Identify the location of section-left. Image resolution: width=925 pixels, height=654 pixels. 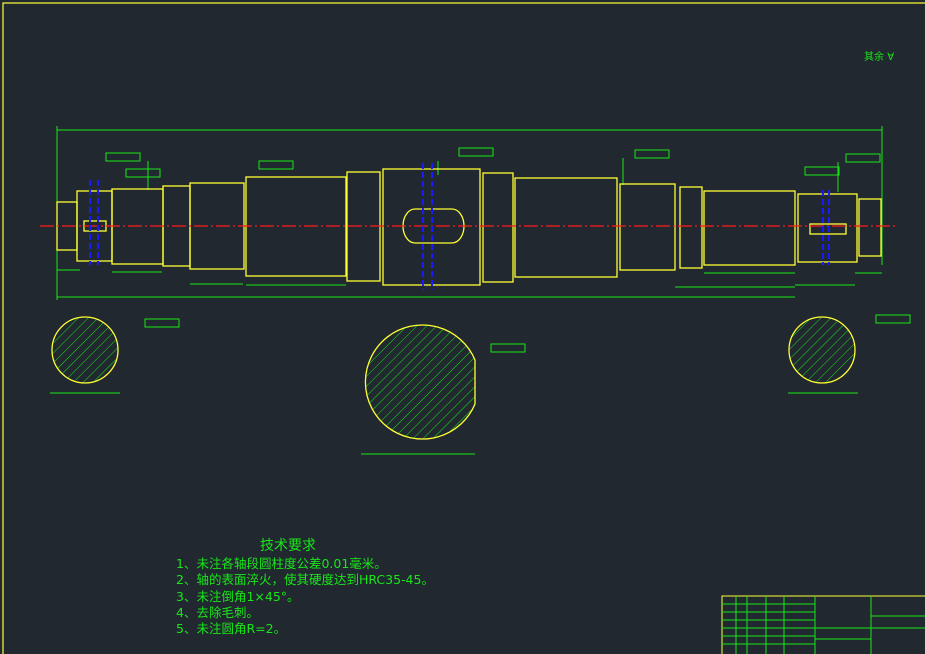
(85, 355).